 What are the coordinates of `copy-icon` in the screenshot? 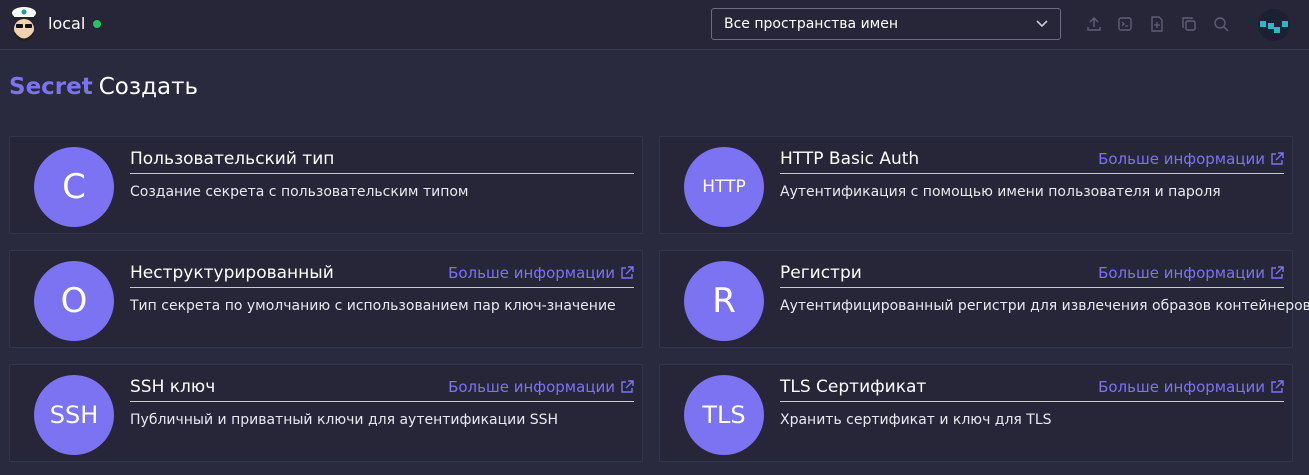 It's located at (1189, 24).